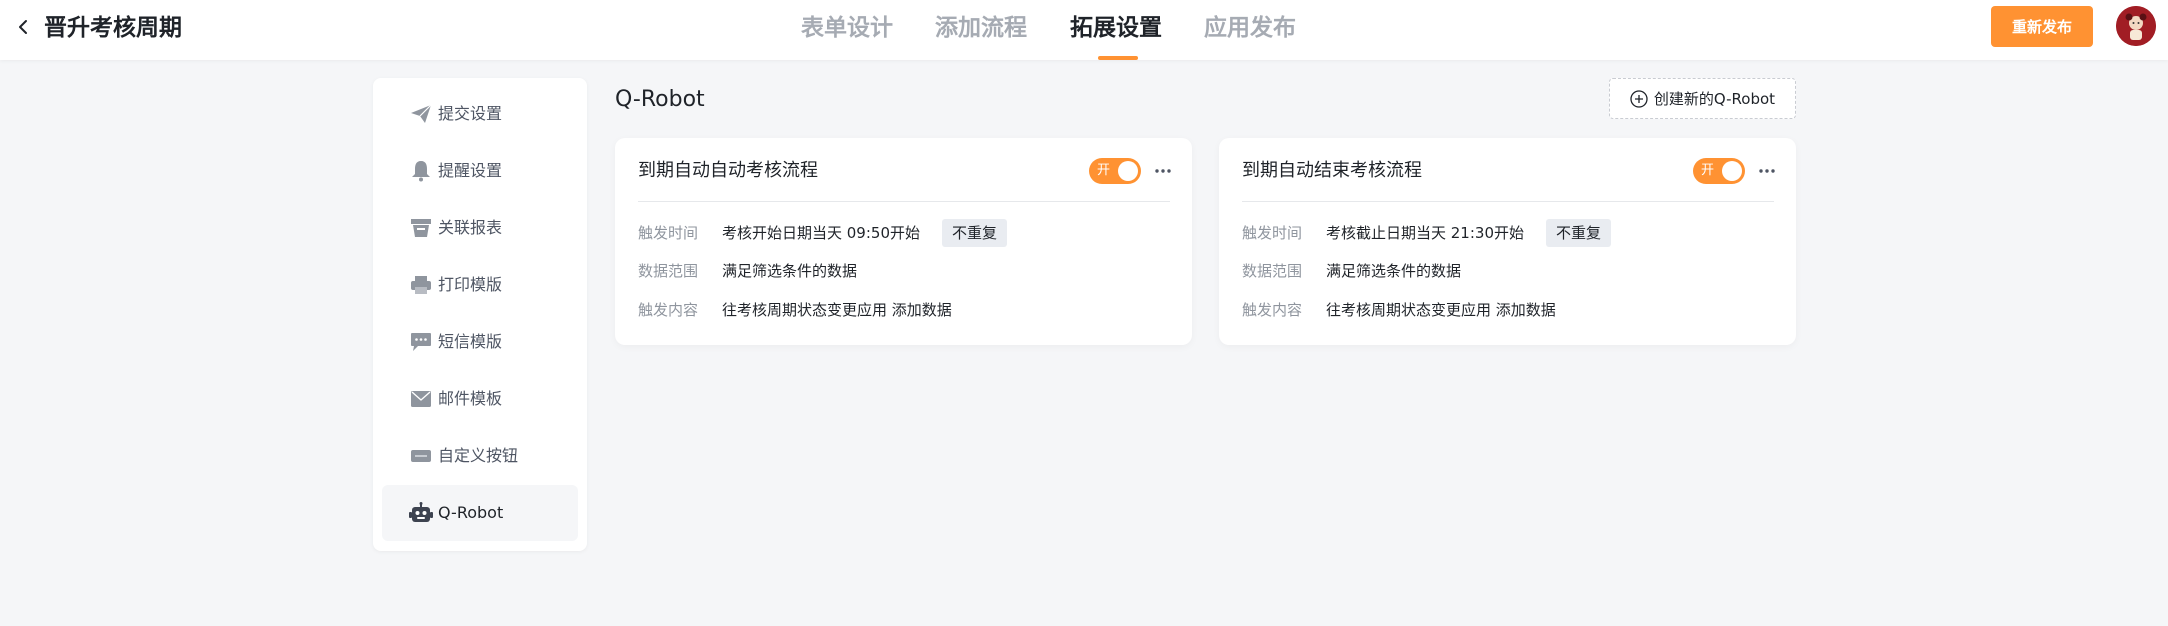 The image size is (2168, 626). I want to click on page-title: Q-Robot, so click(660, 99).